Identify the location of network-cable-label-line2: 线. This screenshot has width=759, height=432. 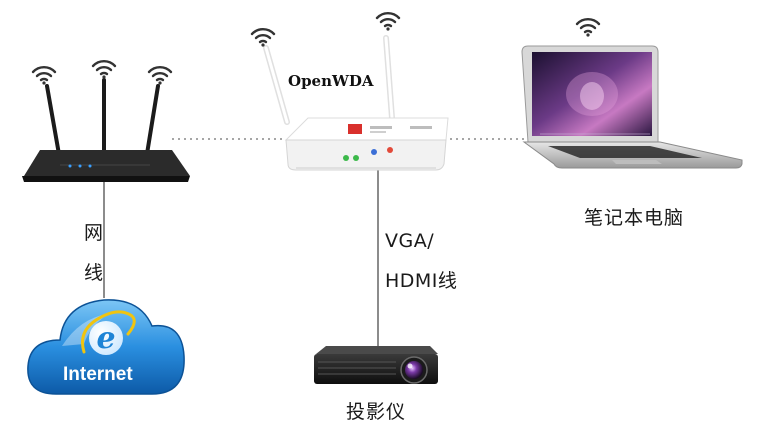
(94, 273).